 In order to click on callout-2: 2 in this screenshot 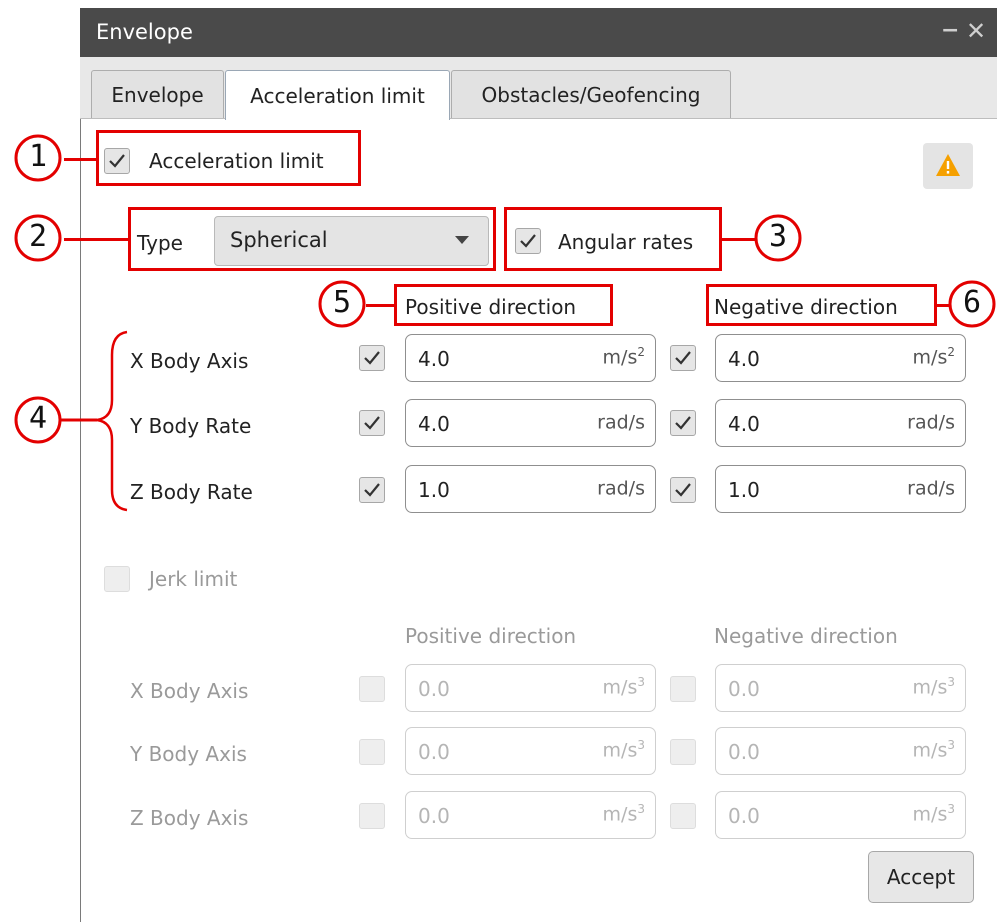, I will do `click(38, 236)`.